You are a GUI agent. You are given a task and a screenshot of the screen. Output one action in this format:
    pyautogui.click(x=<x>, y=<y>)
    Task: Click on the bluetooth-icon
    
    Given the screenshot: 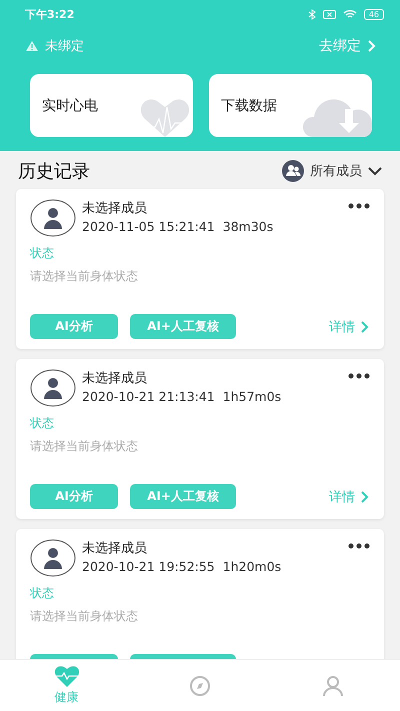 What is the action you would take?
    pyautogui.click(x=312, y=14)
    